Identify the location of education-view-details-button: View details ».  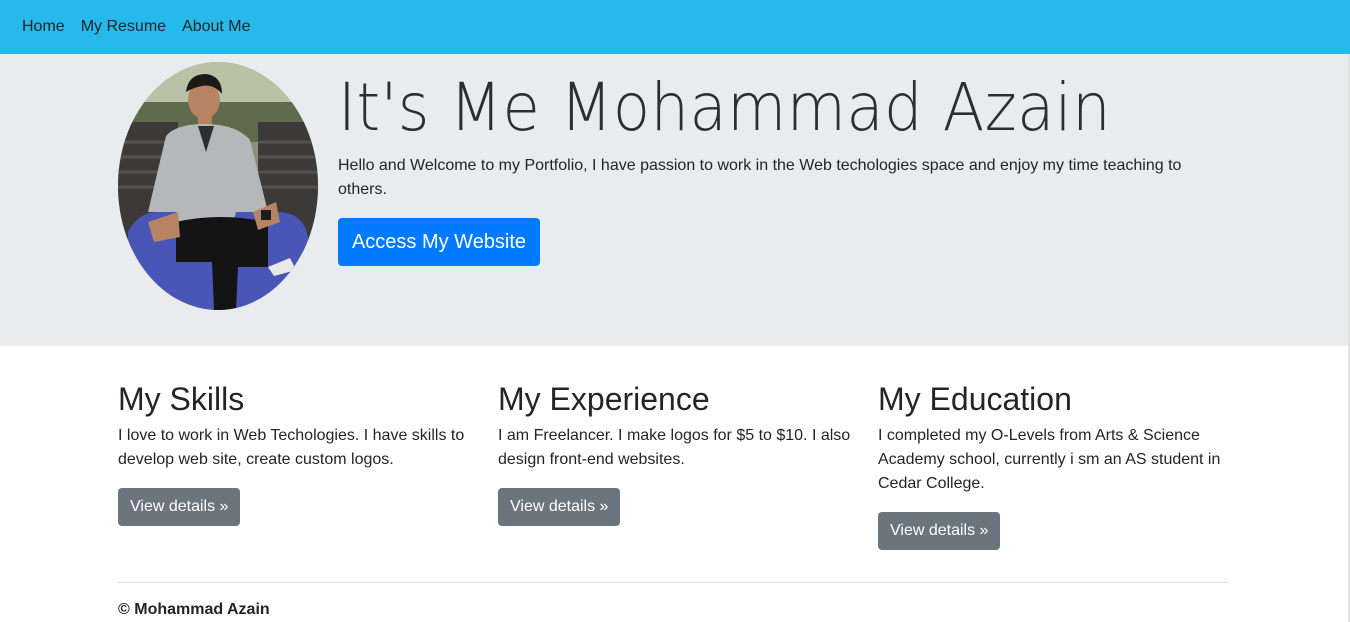
(939, 531).